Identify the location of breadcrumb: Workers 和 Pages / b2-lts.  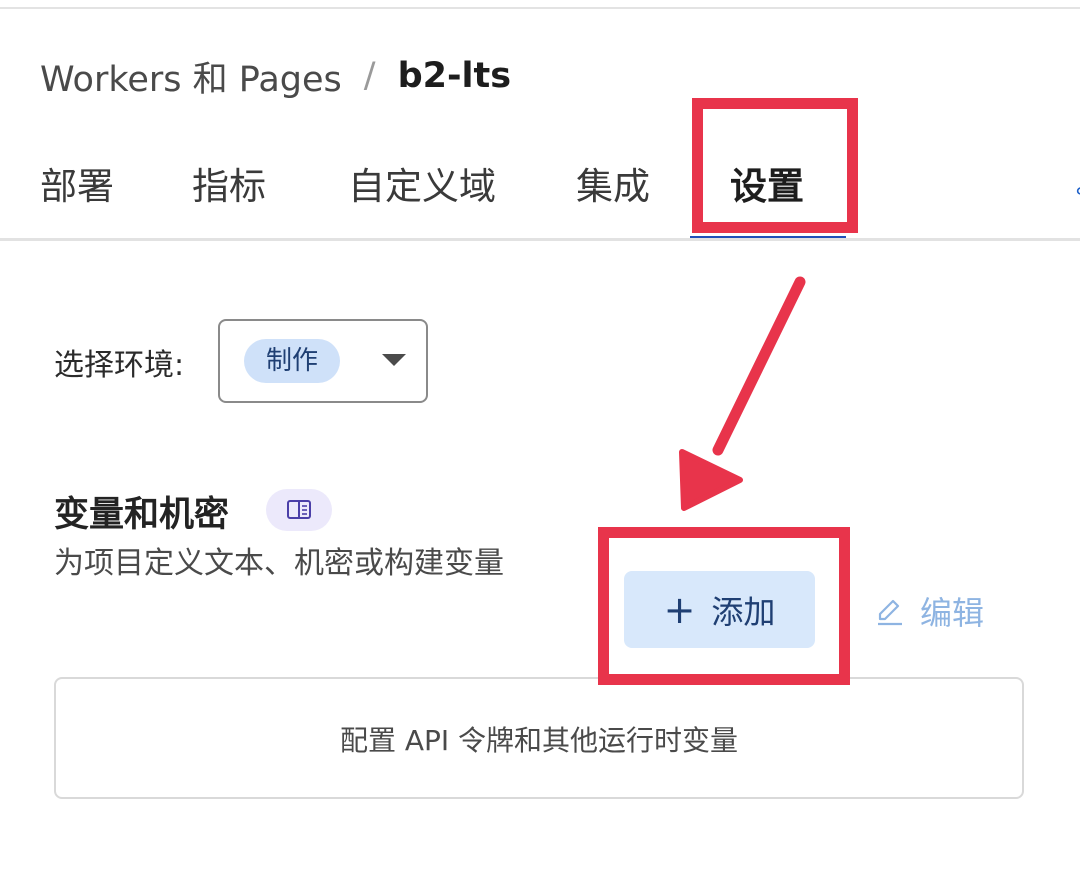
(275, 76).